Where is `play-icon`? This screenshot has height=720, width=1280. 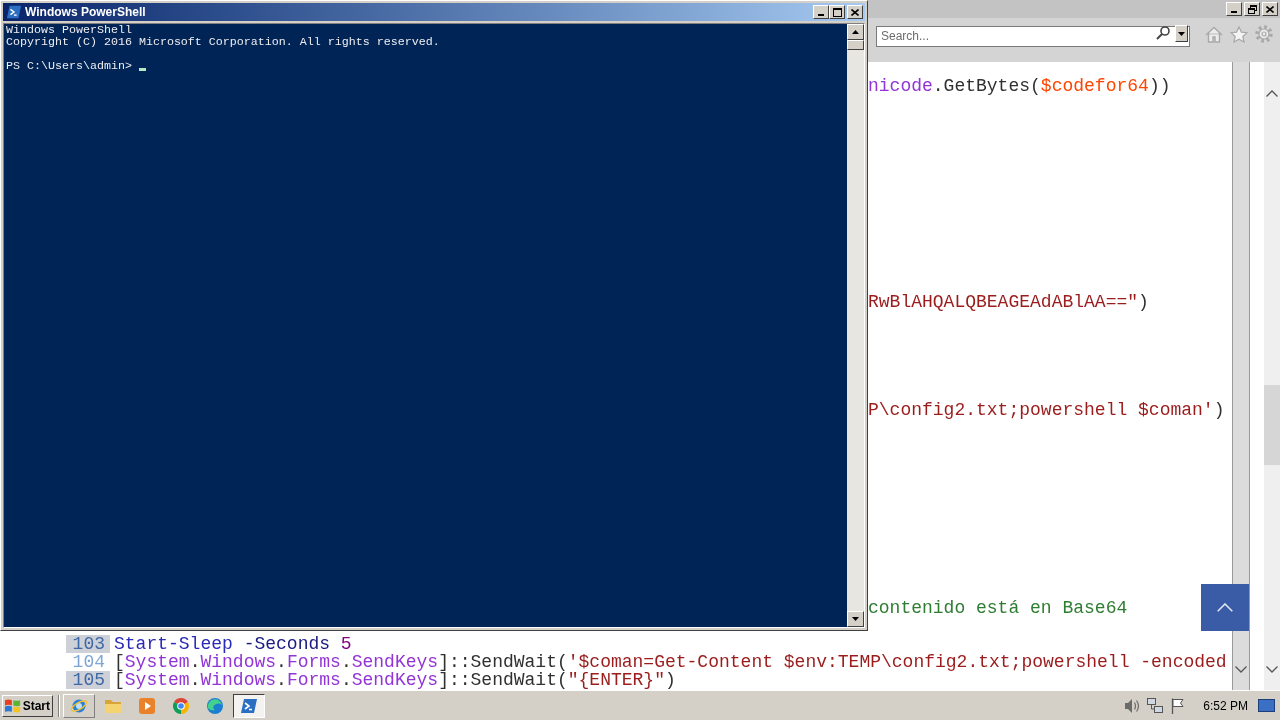
play-icon is located at coordinates (147, 705).